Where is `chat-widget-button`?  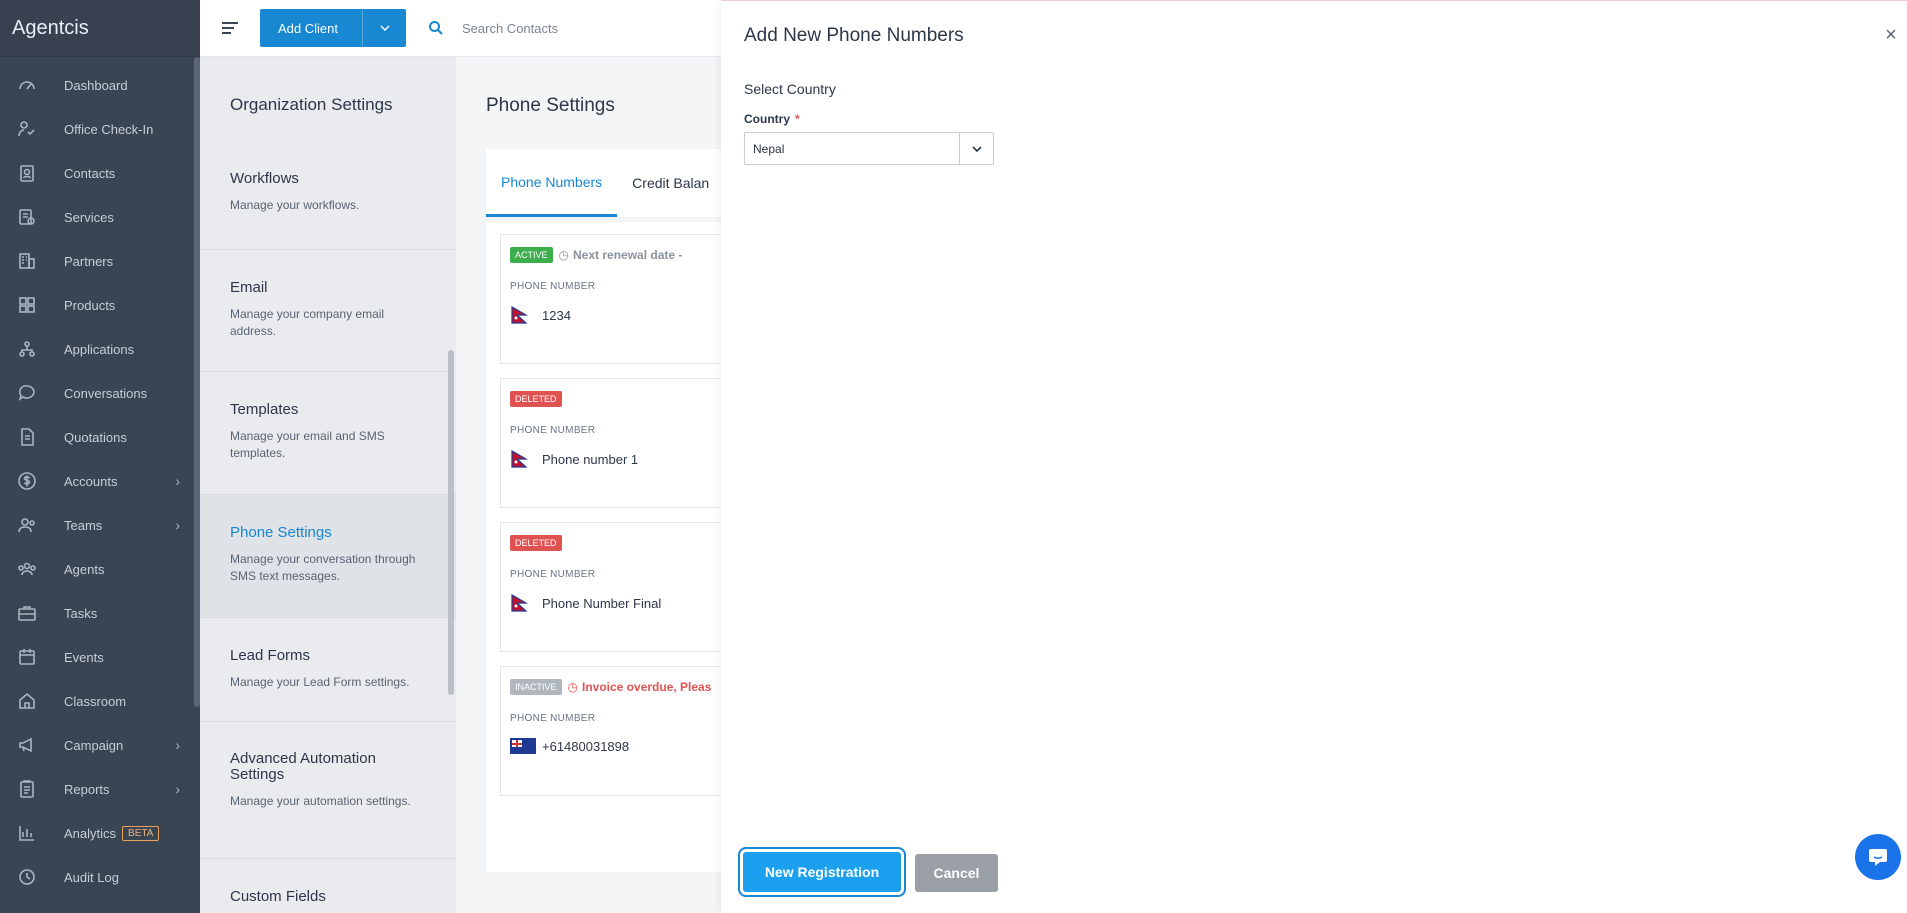 chat-widget-button is located at coordinates (1878, 857).